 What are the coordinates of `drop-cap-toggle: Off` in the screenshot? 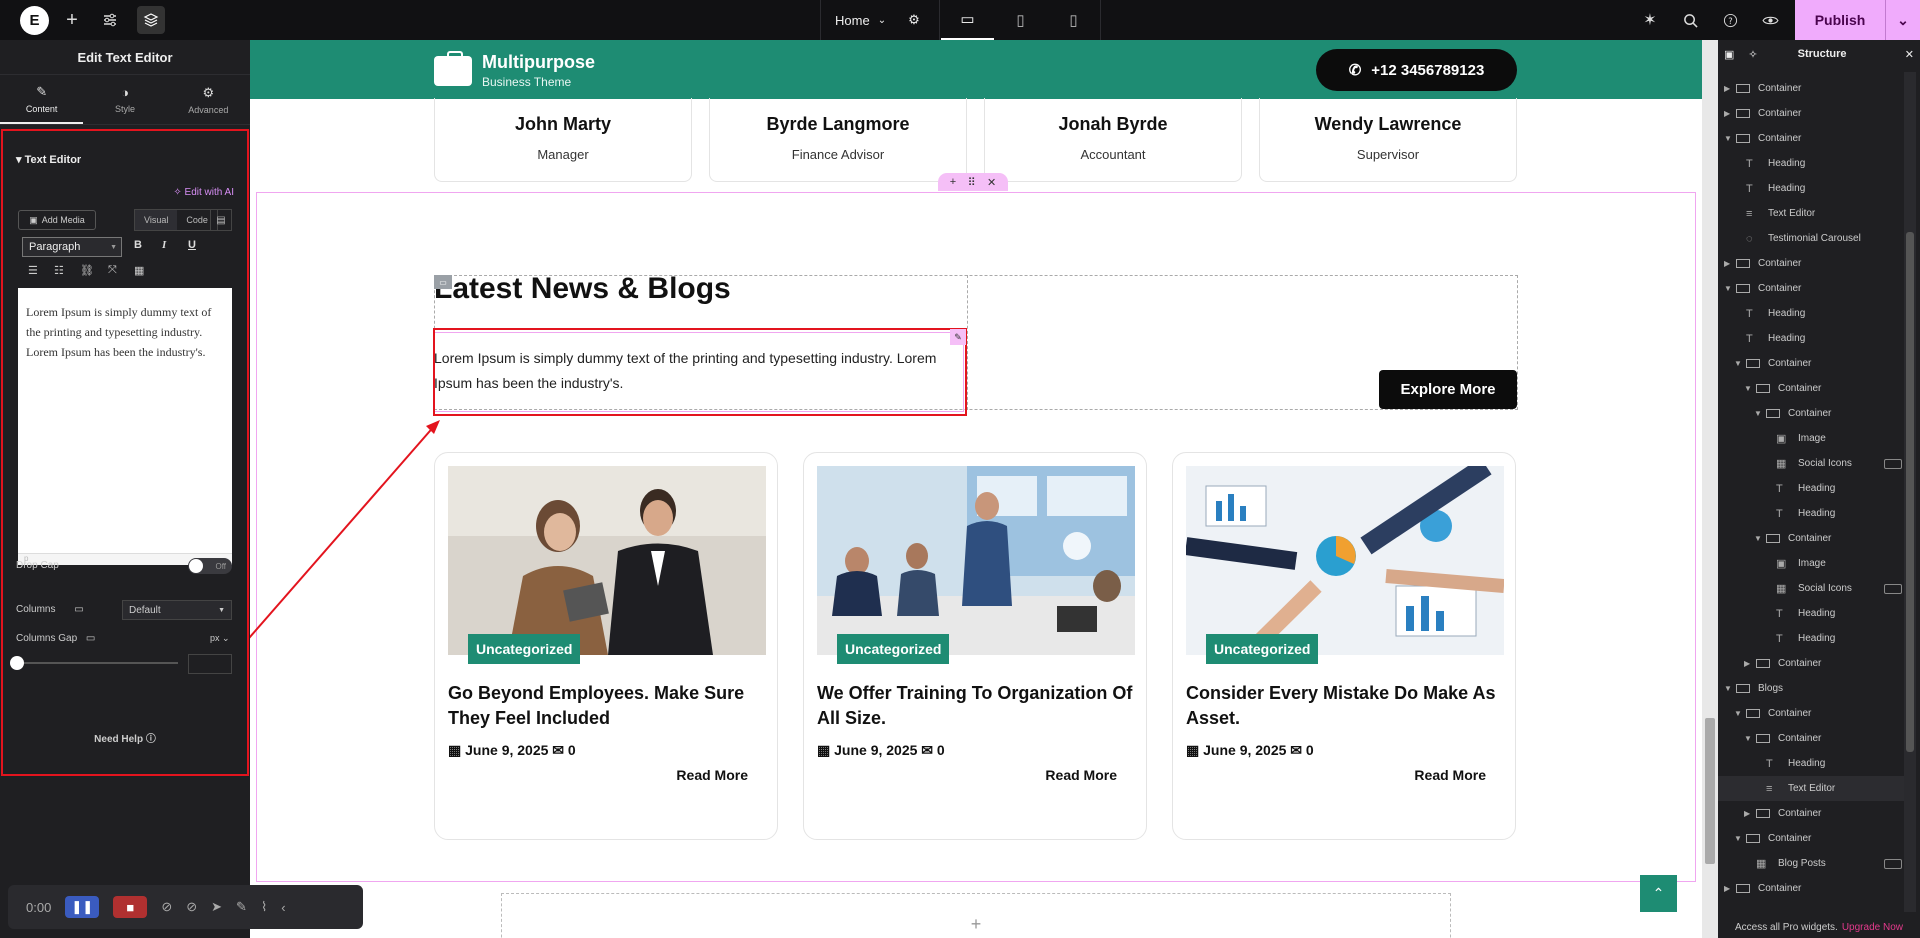 It's located at (210, 566).